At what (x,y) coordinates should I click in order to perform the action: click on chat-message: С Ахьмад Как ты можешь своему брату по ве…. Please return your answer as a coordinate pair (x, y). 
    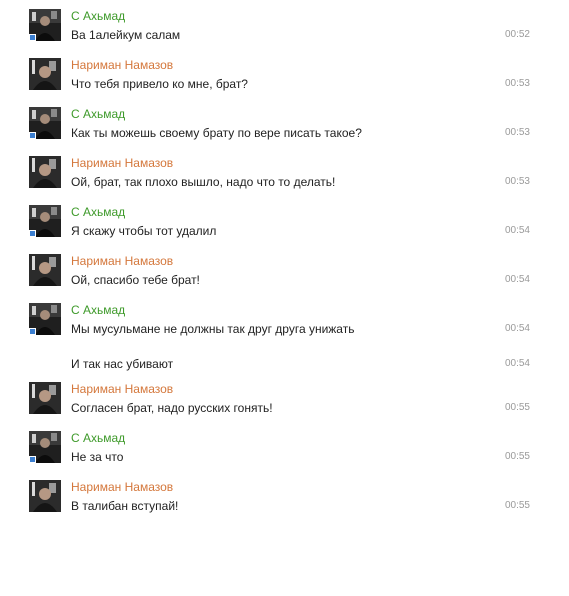
    Looking at the image, I should click on (284, 128).